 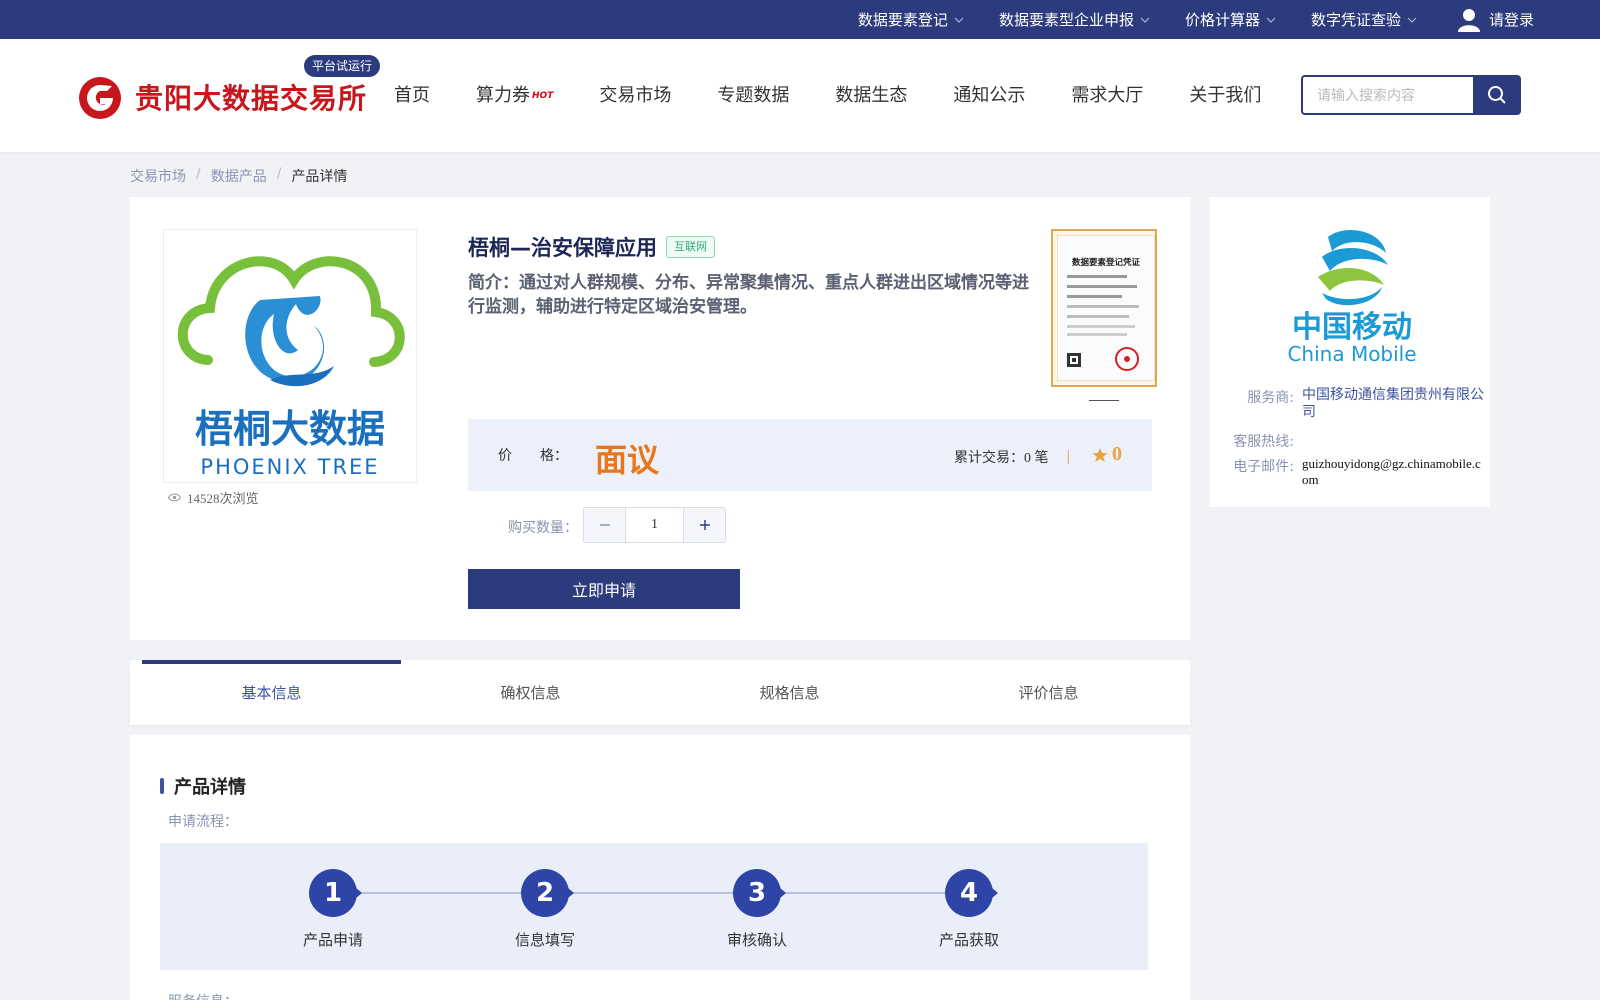 What do you see at coordinates (1364, 19) in the screenshot?
I see `menu-certificate-verification: 数字凭证查验` at bounding box center [1364, 19].